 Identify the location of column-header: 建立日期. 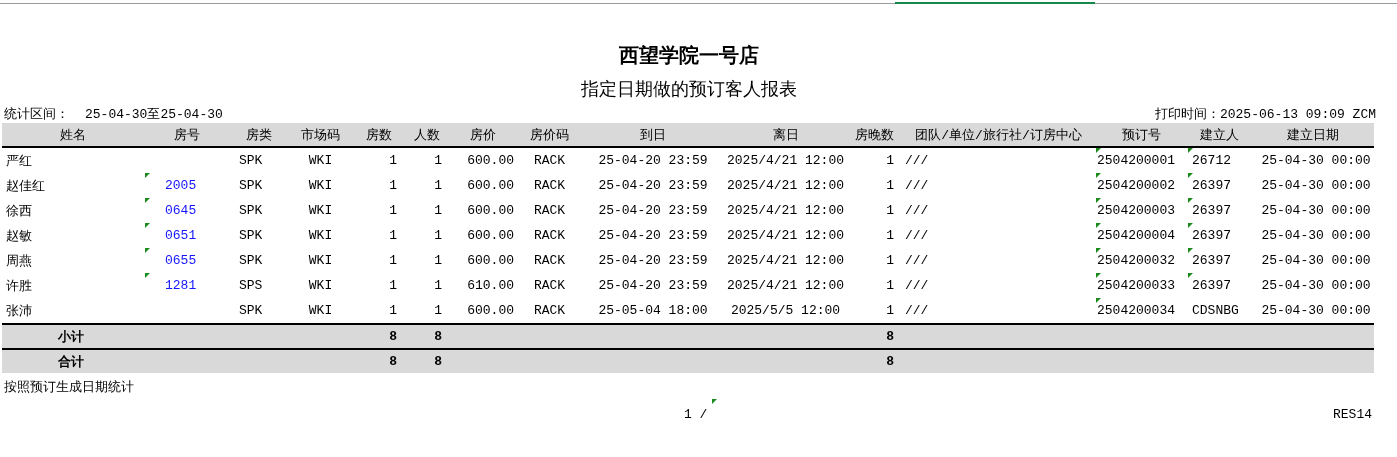
(1313, 135).